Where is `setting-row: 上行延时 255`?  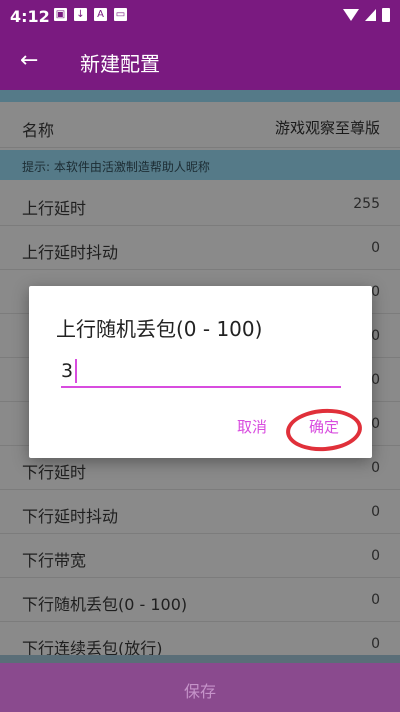 setting-row: 上行延时 255 is located at coordinates (200, 204).